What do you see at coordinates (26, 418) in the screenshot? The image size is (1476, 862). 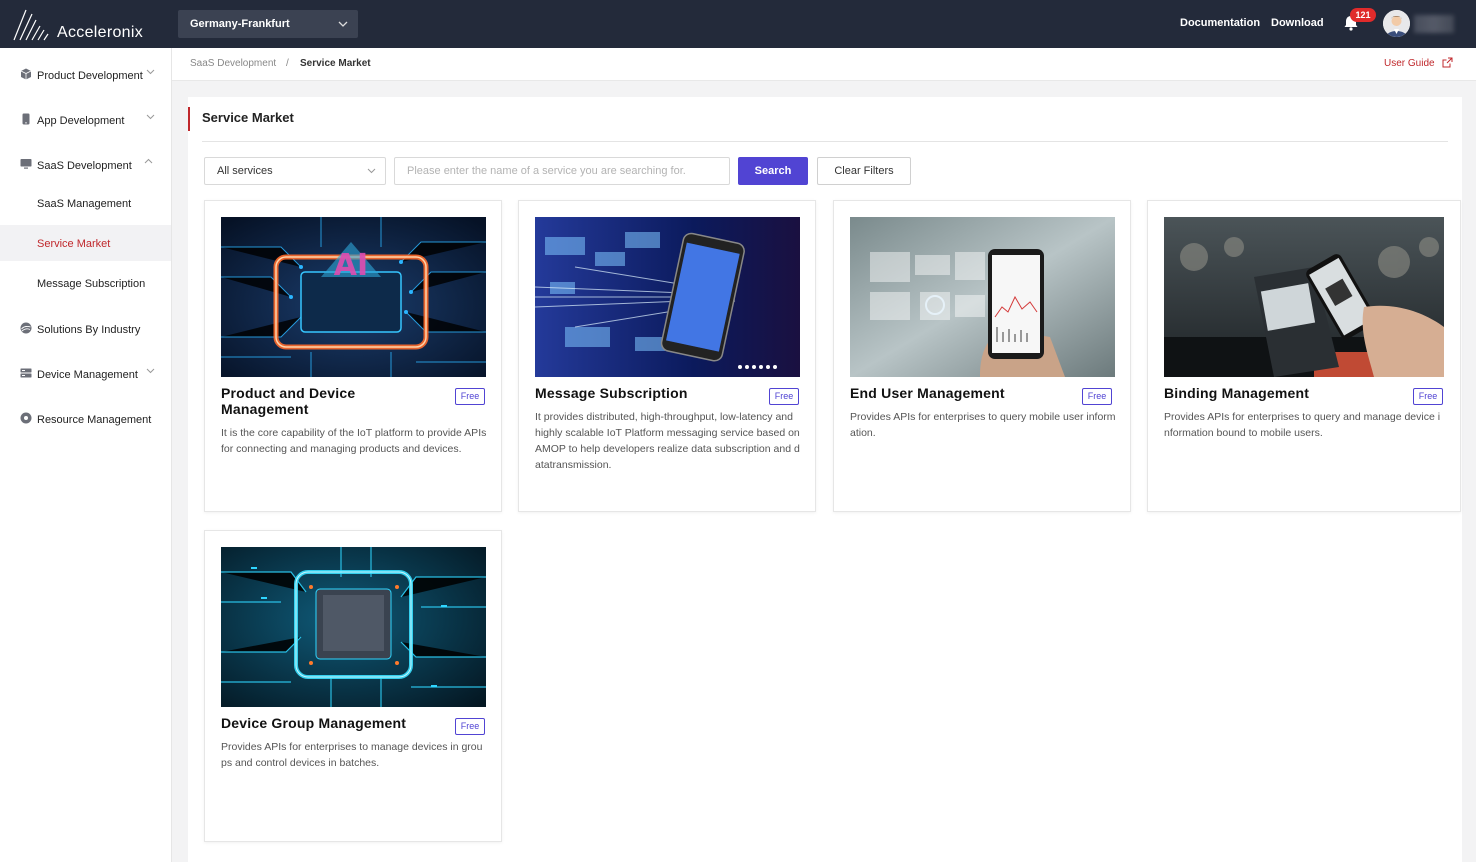 I see `gear-icon` at bounding box center [26, 418].